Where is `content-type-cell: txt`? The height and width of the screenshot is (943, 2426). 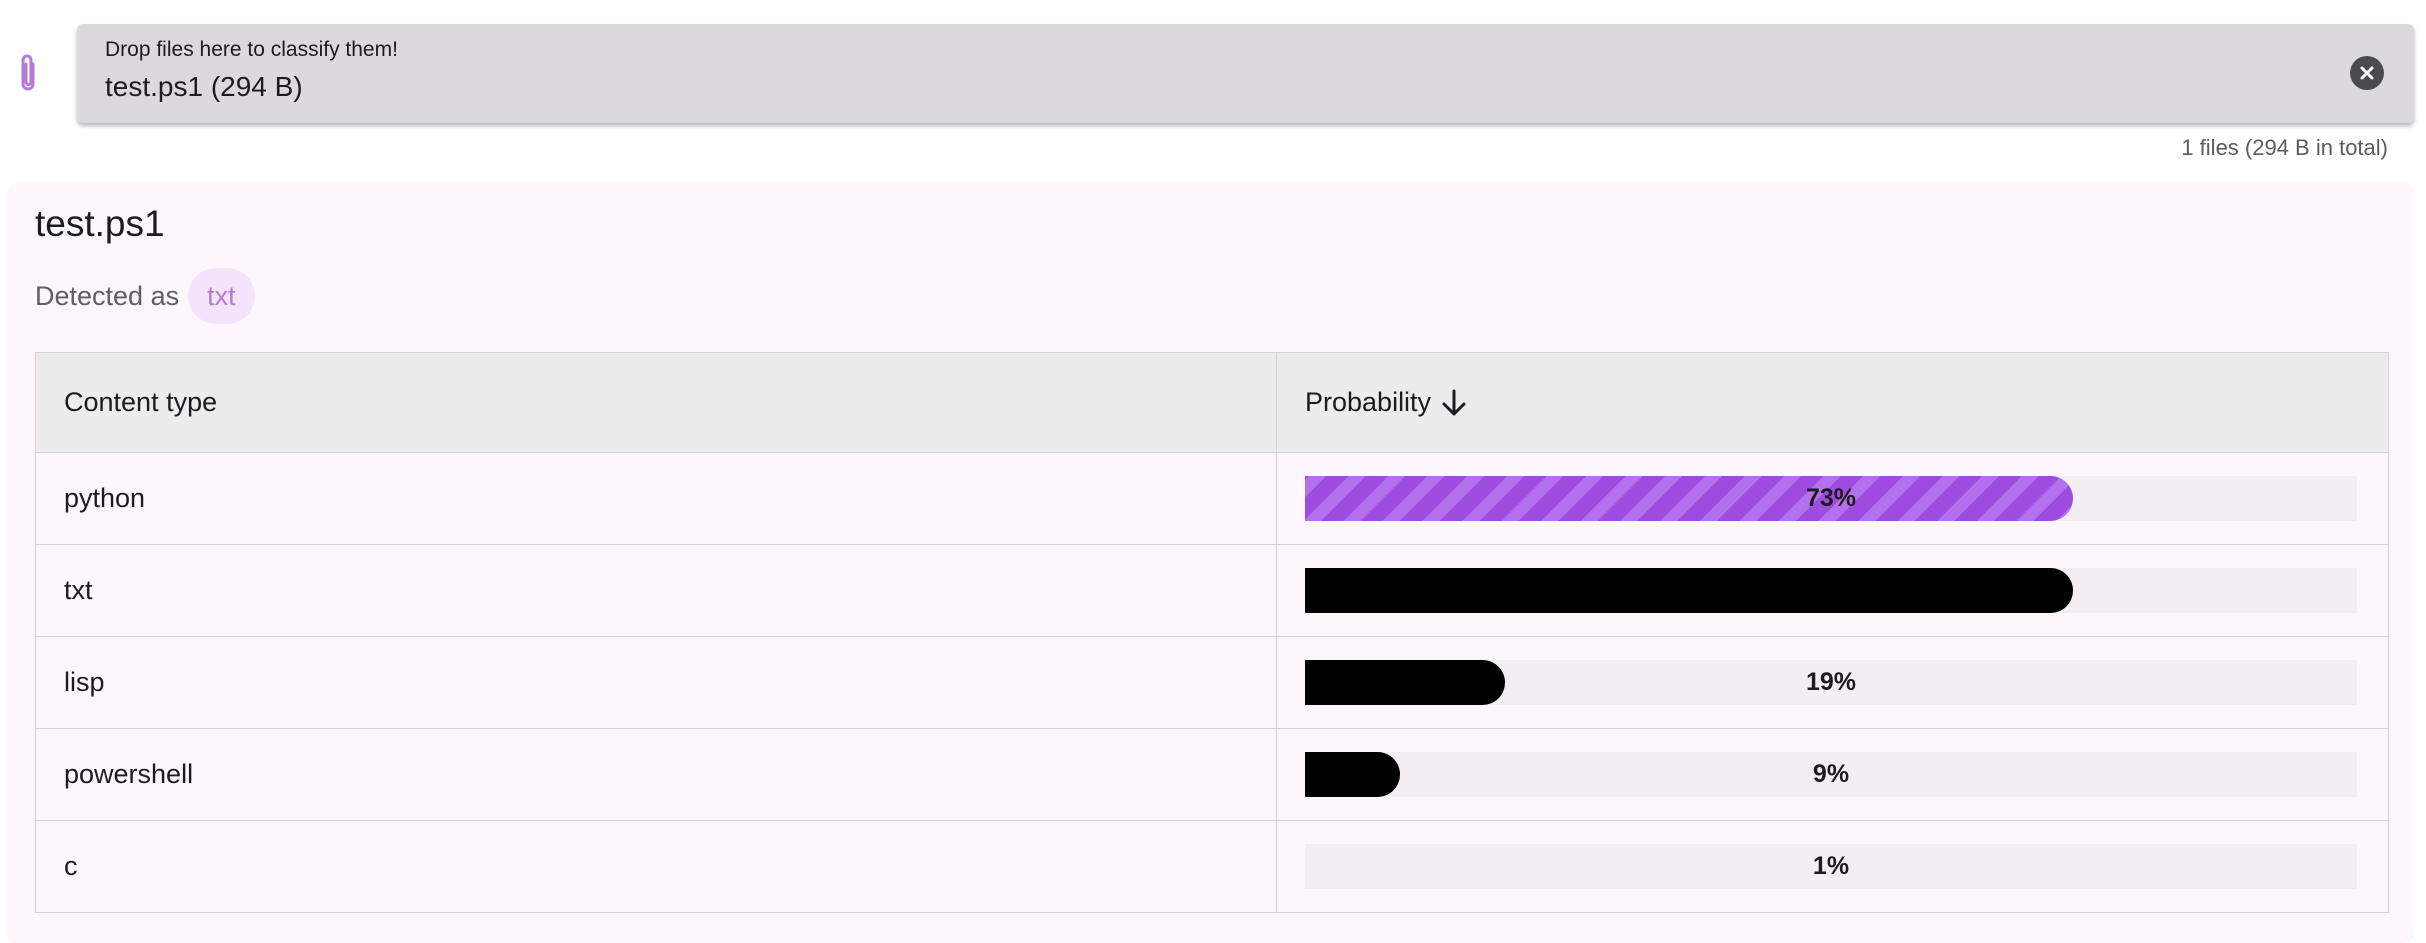 content-type-cell: txt is located at coordinates (656, 590).